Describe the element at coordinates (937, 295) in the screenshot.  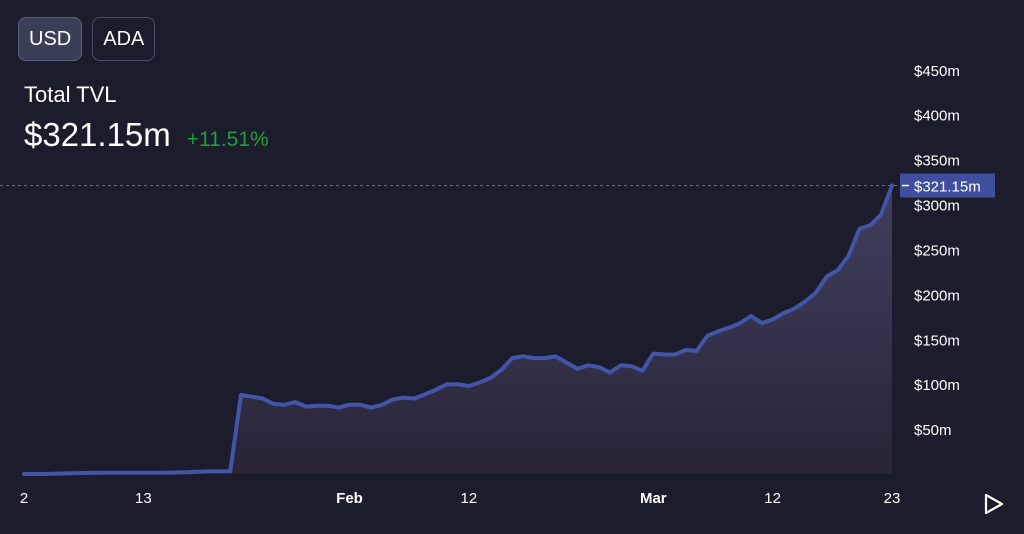
I see `y-tick-label: $200m` at that location.